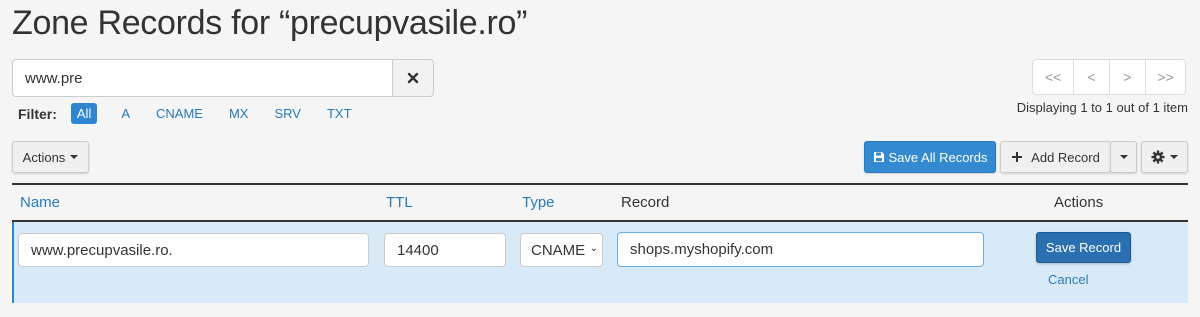 The width and height of the screenshot is (1200, 317). What do you see at coordinates (445, 250) in the screenshot?
I see `record-ttl-input` at bounding box center [445, 250].